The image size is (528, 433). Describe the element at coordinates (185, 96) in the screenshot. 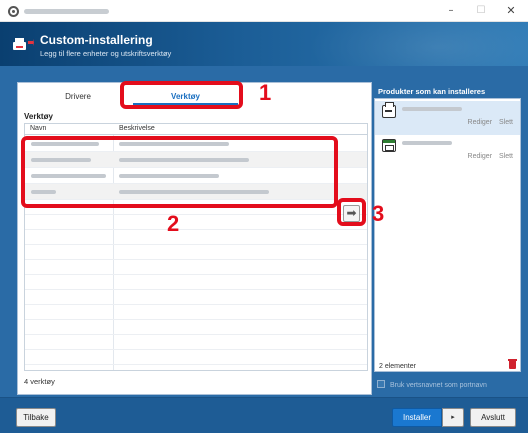

I see `tab-tools: Verktøy` at that location.